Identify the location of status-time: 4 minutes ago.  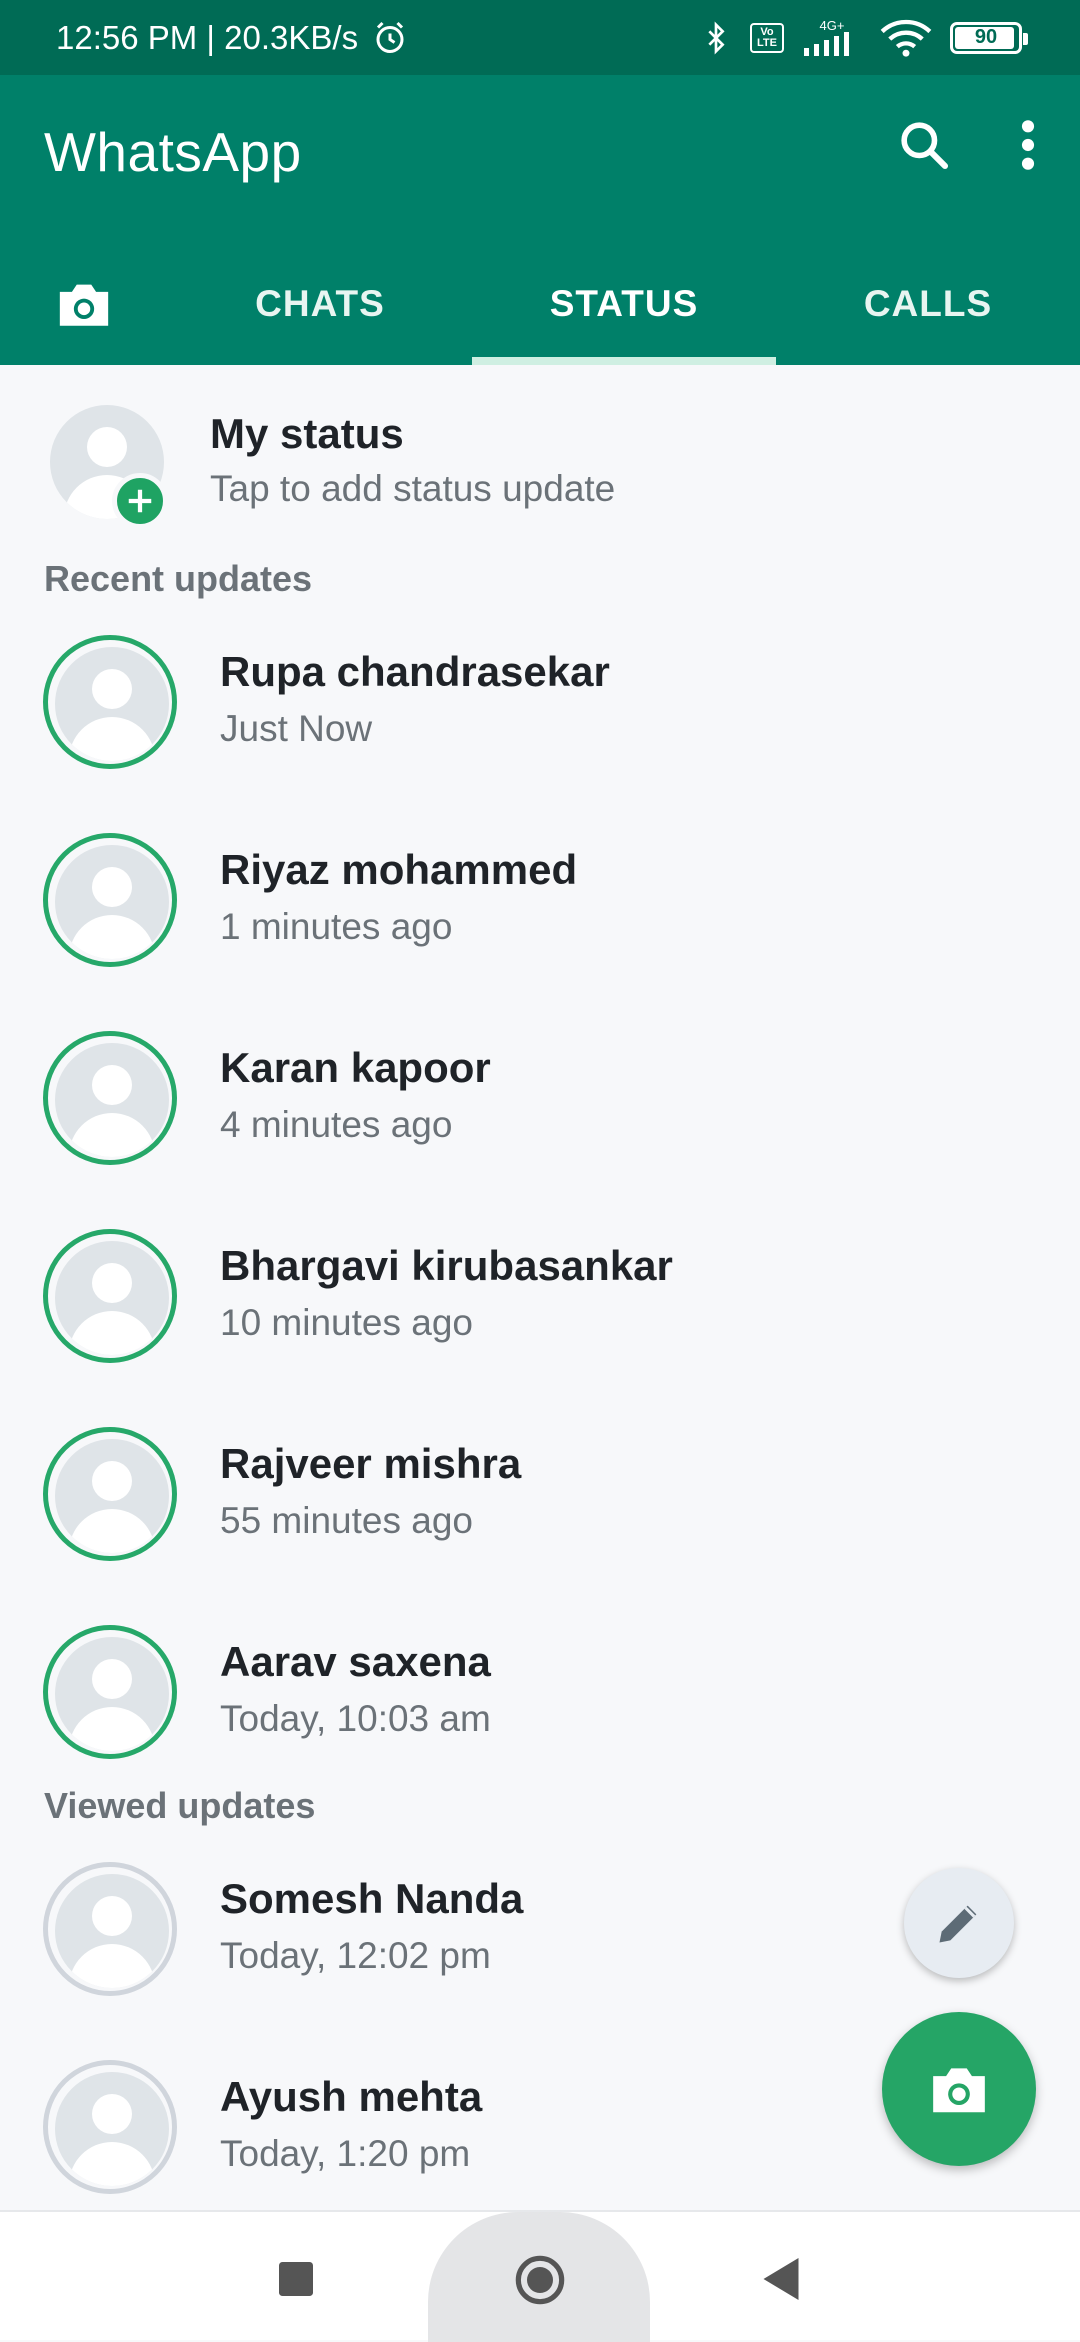
(336, 1124).